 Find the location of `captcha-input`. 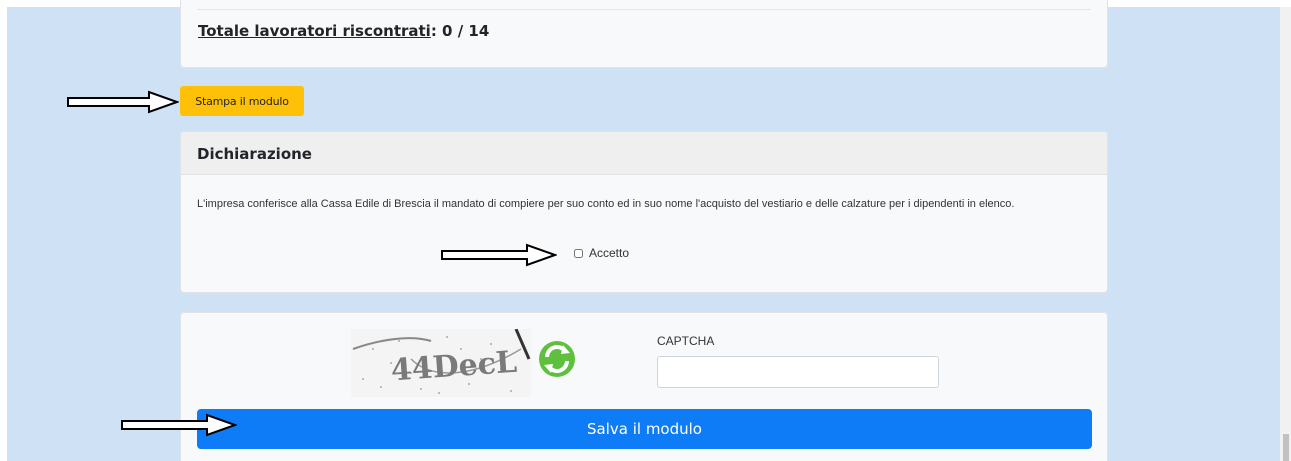

captcha-input is located at coordinates (798, 372).